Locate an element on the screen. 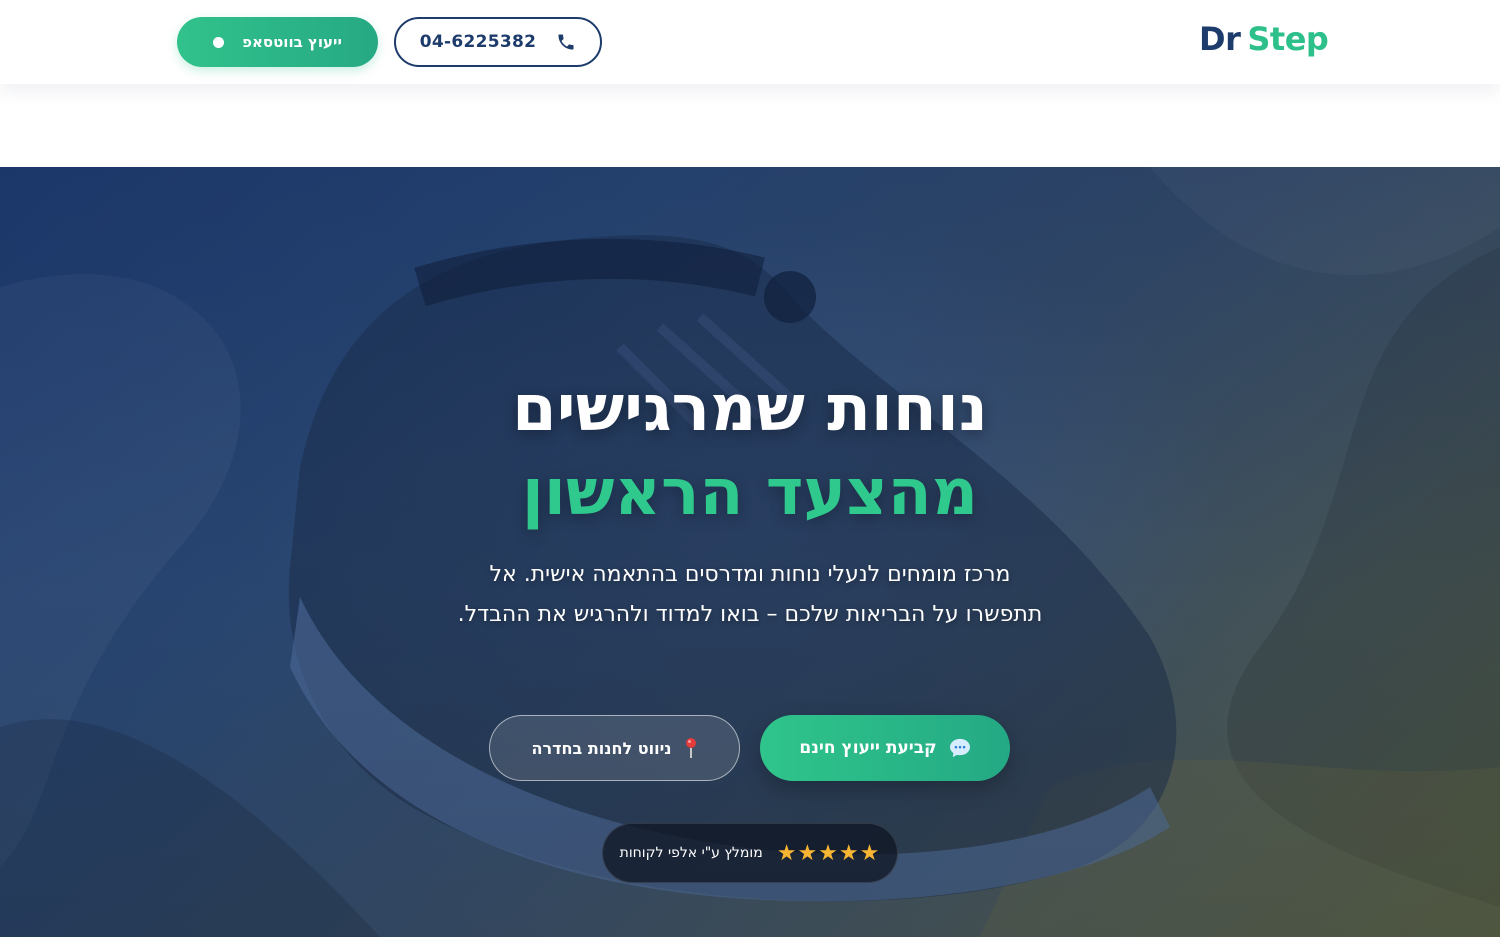 The height and width of the screenshot is (937, 1500). dot-icon is located at coordinates (219, 42).